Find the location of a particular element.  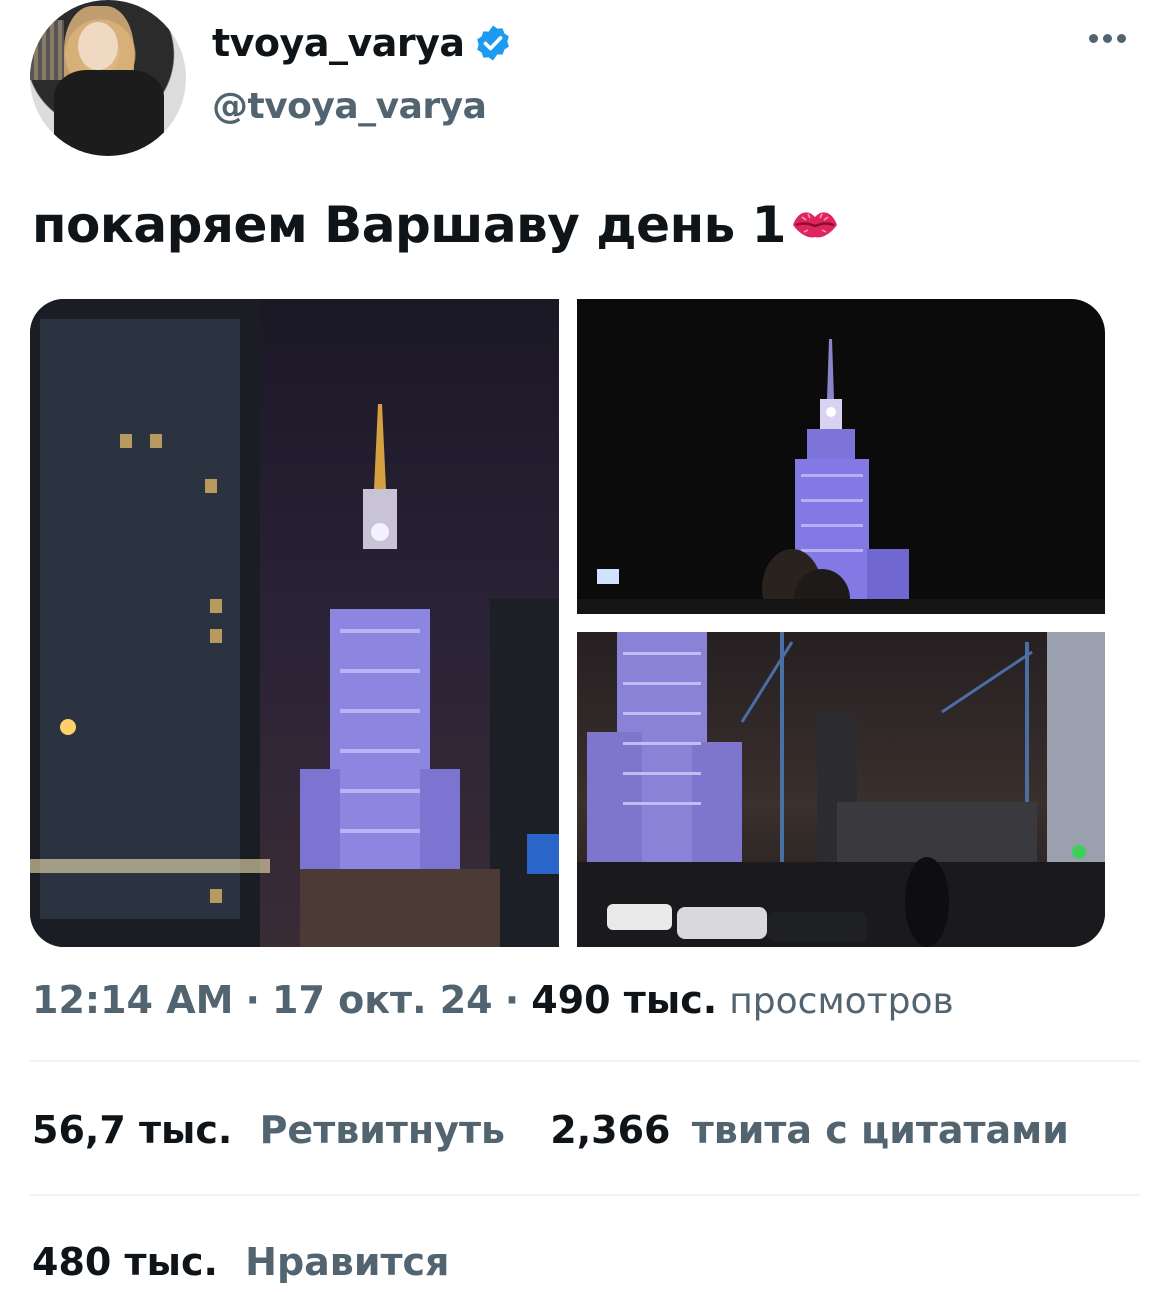

tweet-text: покаряем Варшаву день 1 is located at coordinates (436, 225).